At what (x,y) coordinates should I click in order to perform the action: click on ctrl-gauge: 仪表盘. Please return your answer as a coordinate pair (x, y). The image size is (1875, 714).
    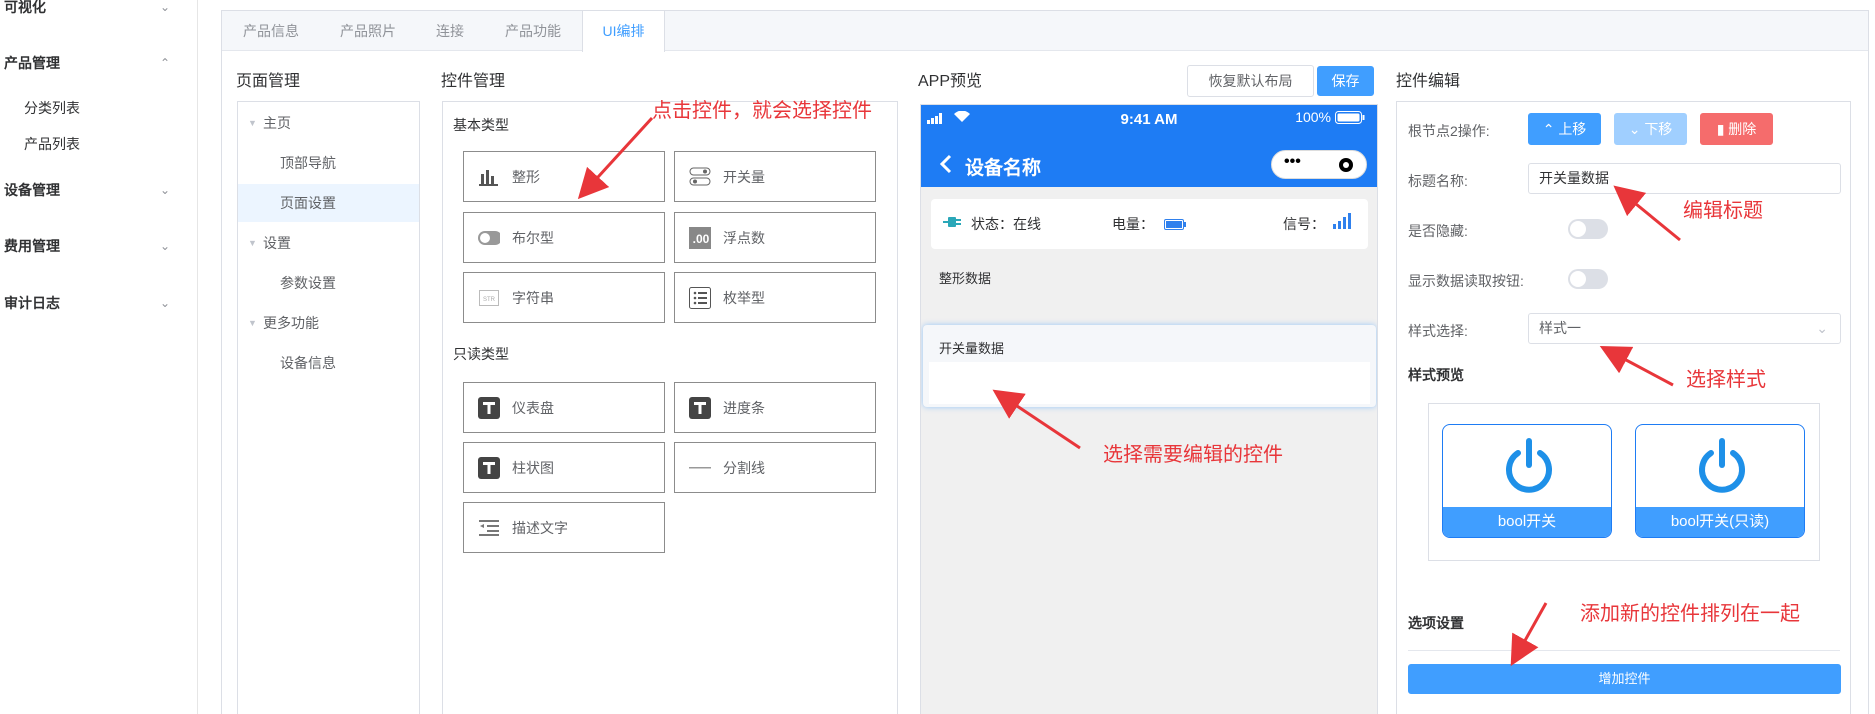
    Looking at the image, I should click on (564, 407).